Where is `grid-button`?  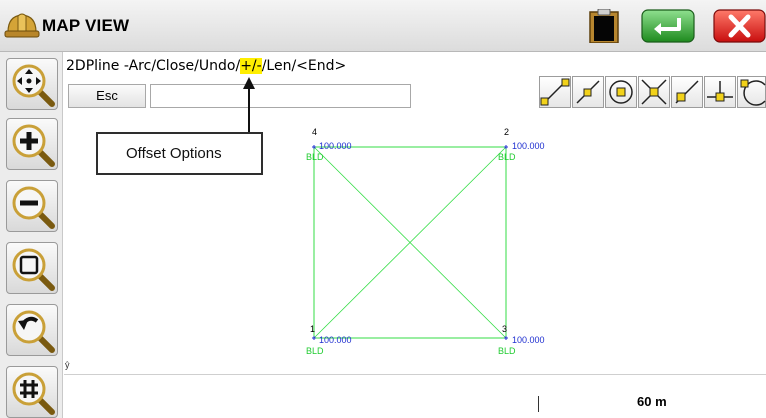 grid-button is located at coordinates (32, 392).